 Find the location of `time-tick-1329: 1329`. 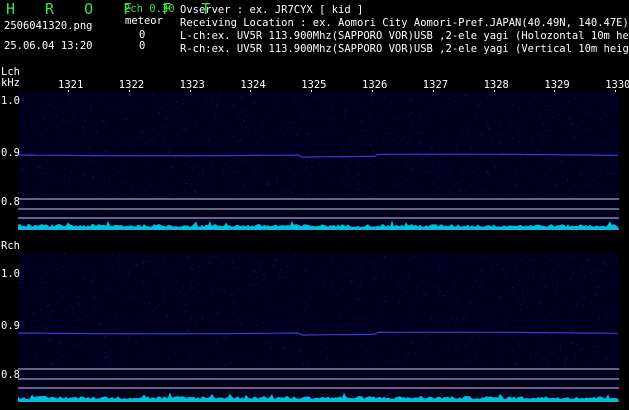

time-tick-1329: 1329 is located at coordinates (557, 85).